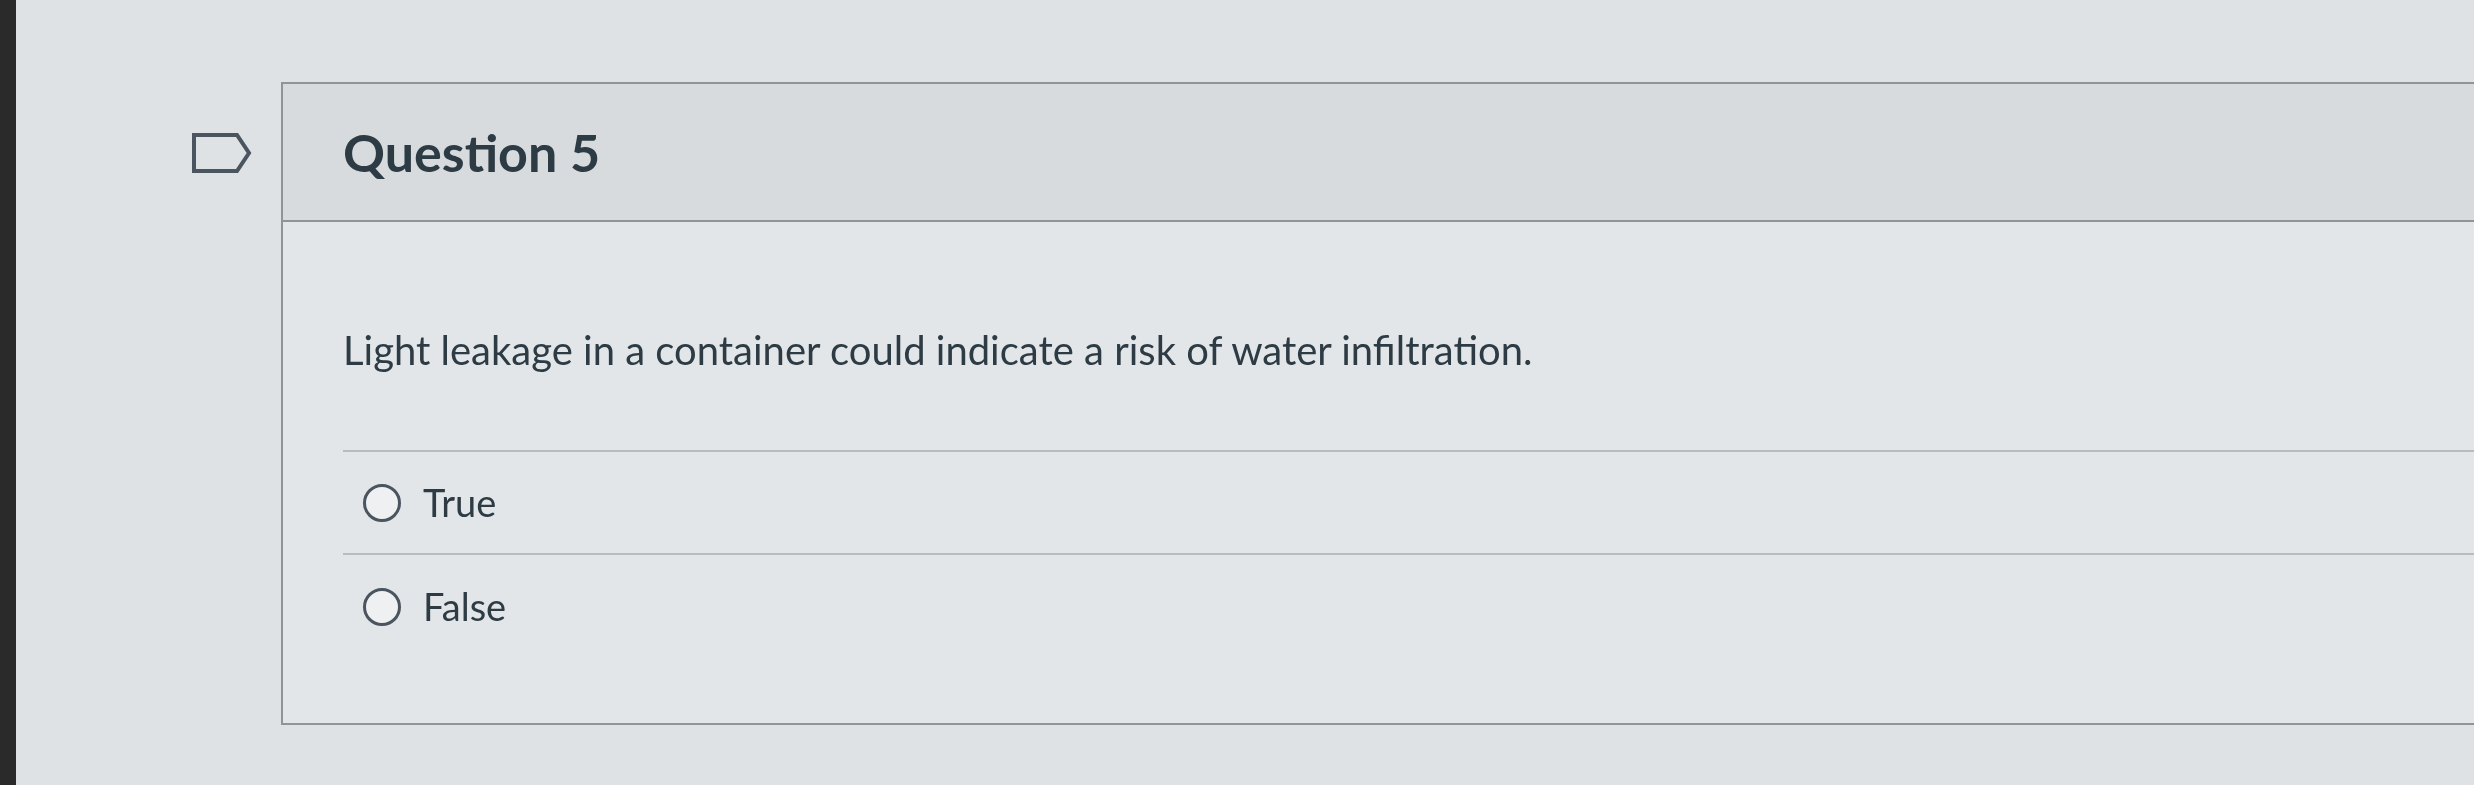  I want to click on answer-option: True, so click(430, 502).